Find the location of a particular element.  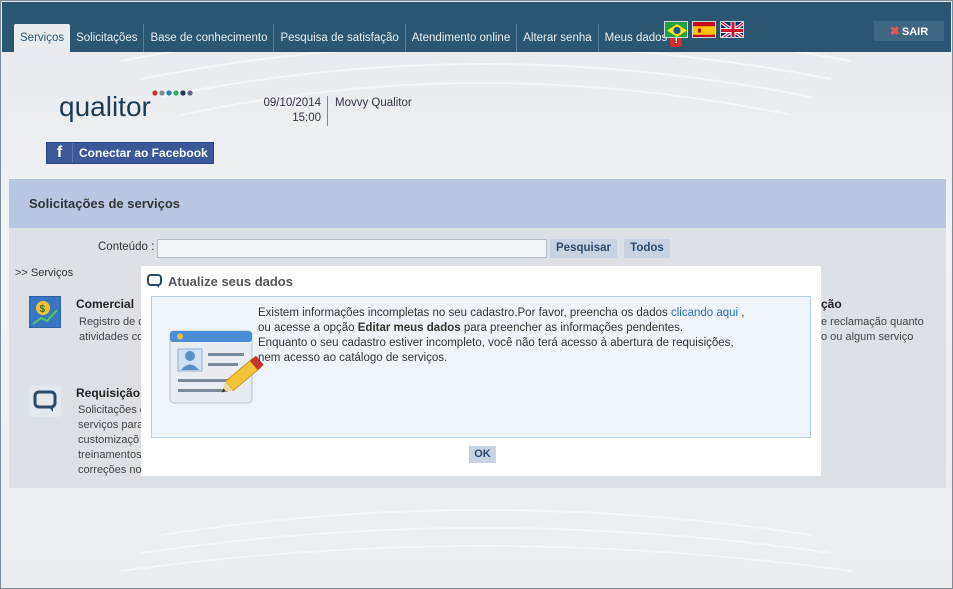

search-button: Pesquisar is located at coordinates (583, 248).